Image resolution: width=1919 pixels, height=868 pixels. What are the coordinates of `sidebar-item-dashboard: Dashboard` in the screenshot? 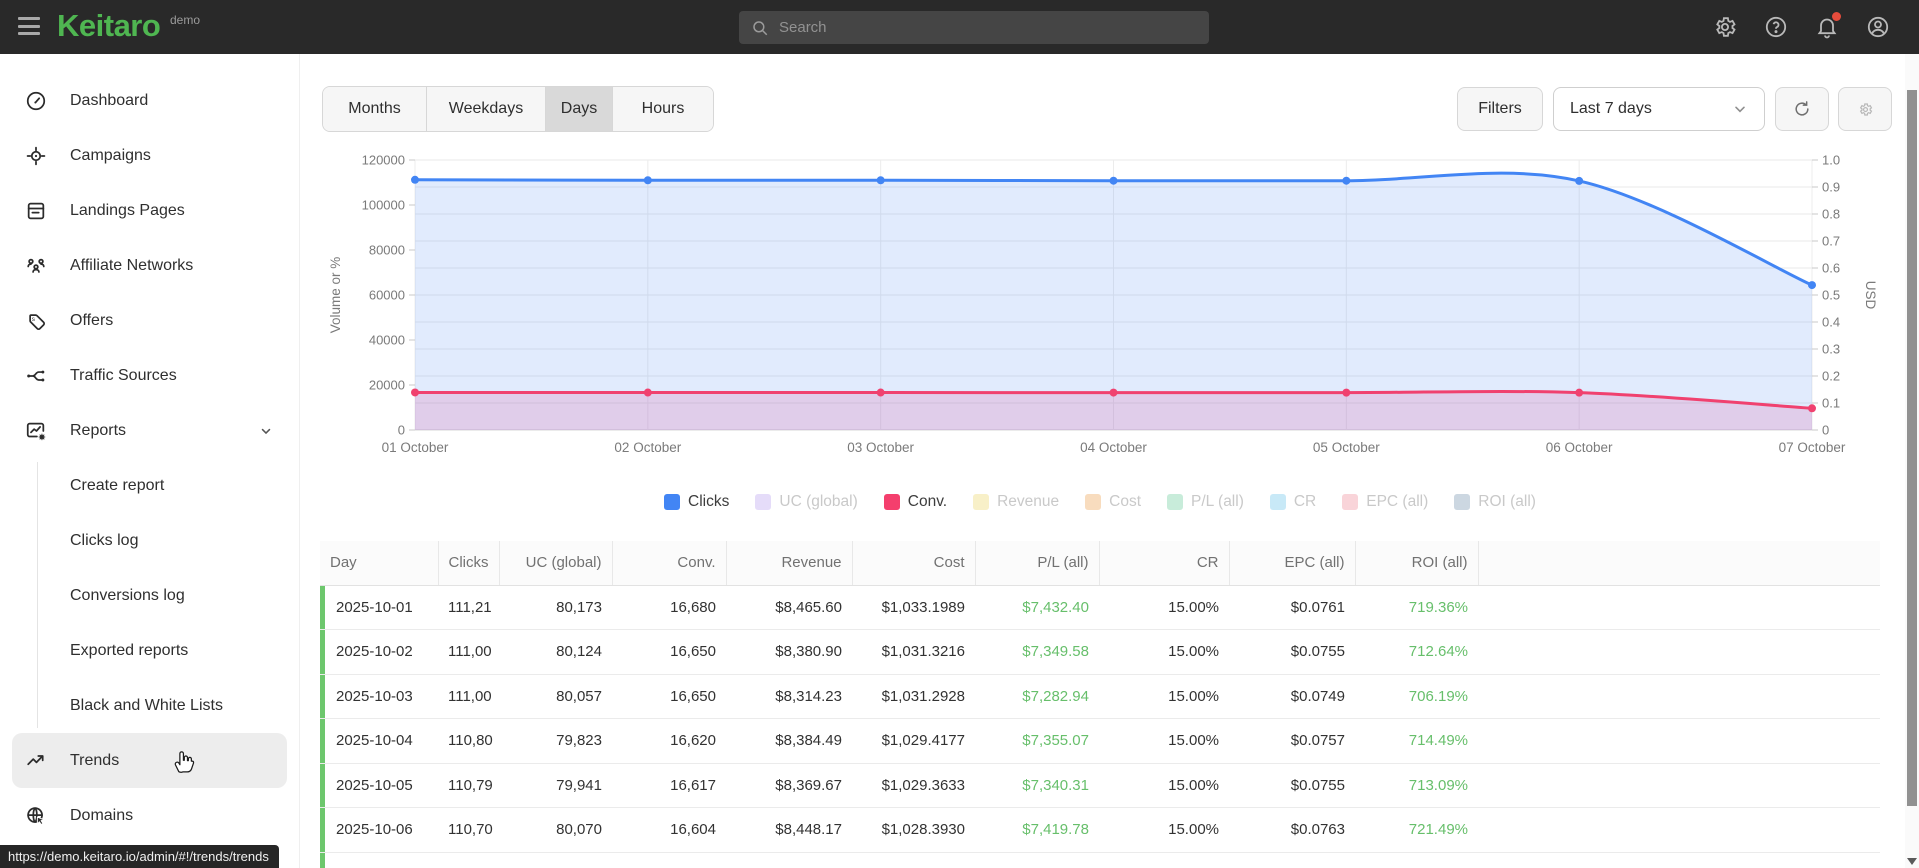 It's located at (149, 100).